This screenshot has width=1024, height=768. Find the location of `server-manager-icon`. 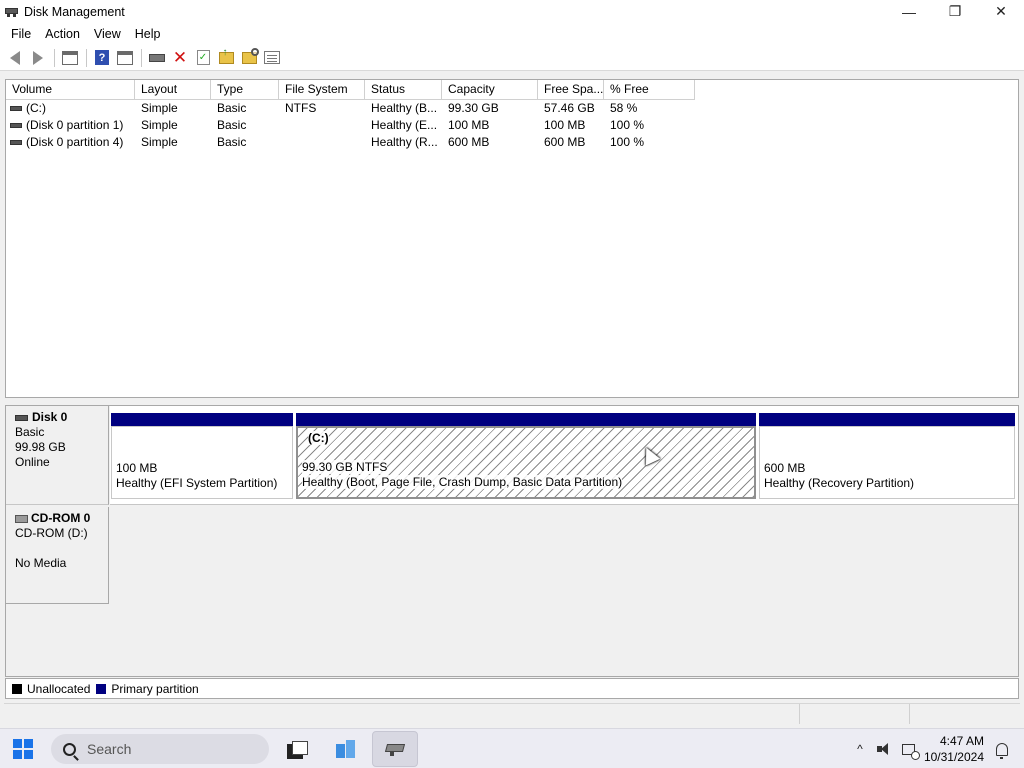

server-manager-icon is located at coordinates (346, 749).